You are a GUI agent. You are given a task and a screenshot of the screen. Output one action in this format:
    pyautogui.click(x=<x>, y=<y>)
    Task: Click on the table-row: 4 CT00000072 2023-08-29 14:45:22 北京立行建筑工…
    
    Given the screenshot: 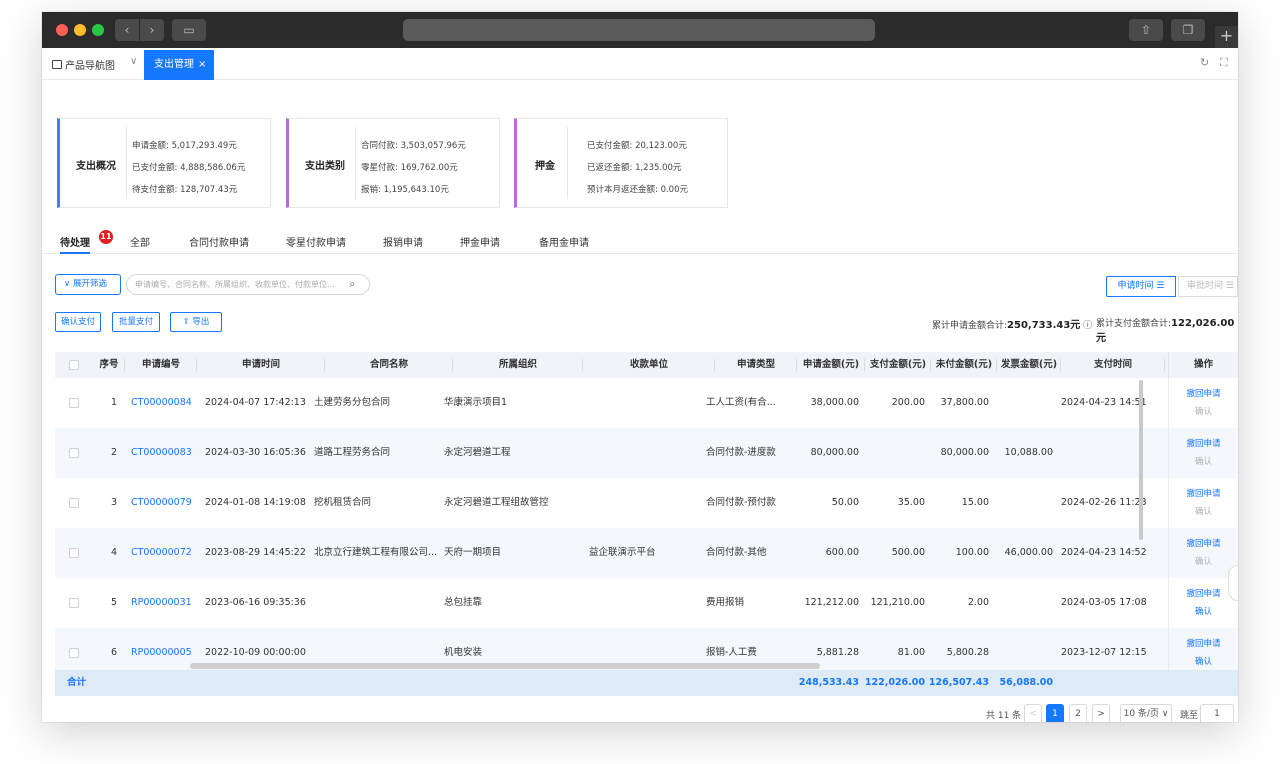 What is the action you would take?
    pyautogui.click(x=646, y=553)
    